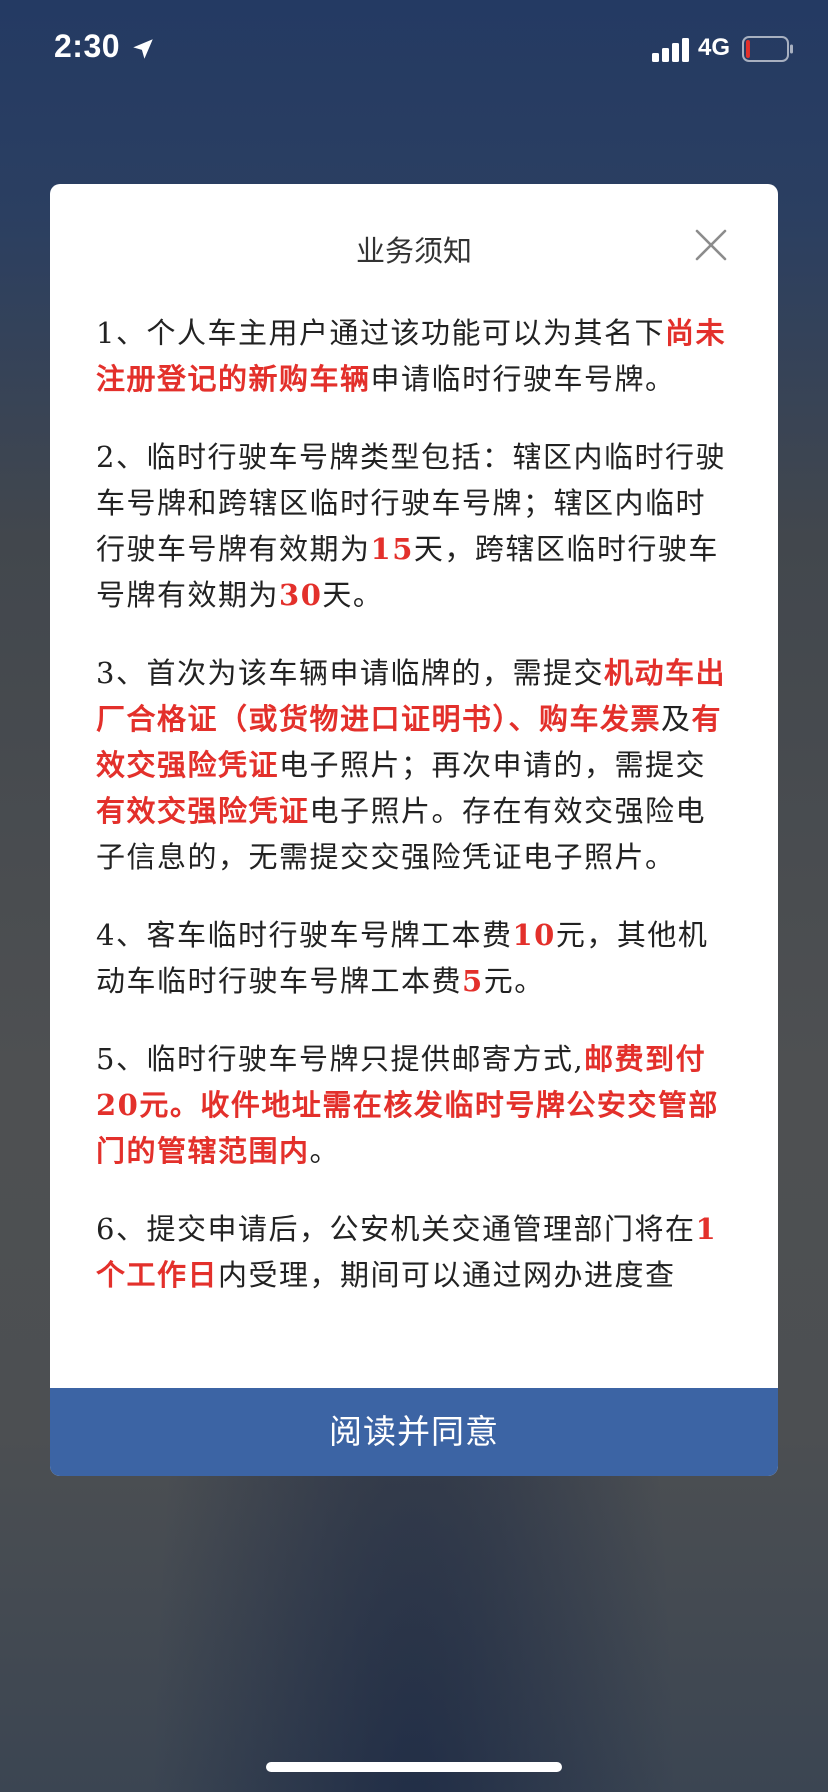  Describe the element at coordinates (414, 50) in the screenshot. I see `status-bar: 2:30 4G` at that location.